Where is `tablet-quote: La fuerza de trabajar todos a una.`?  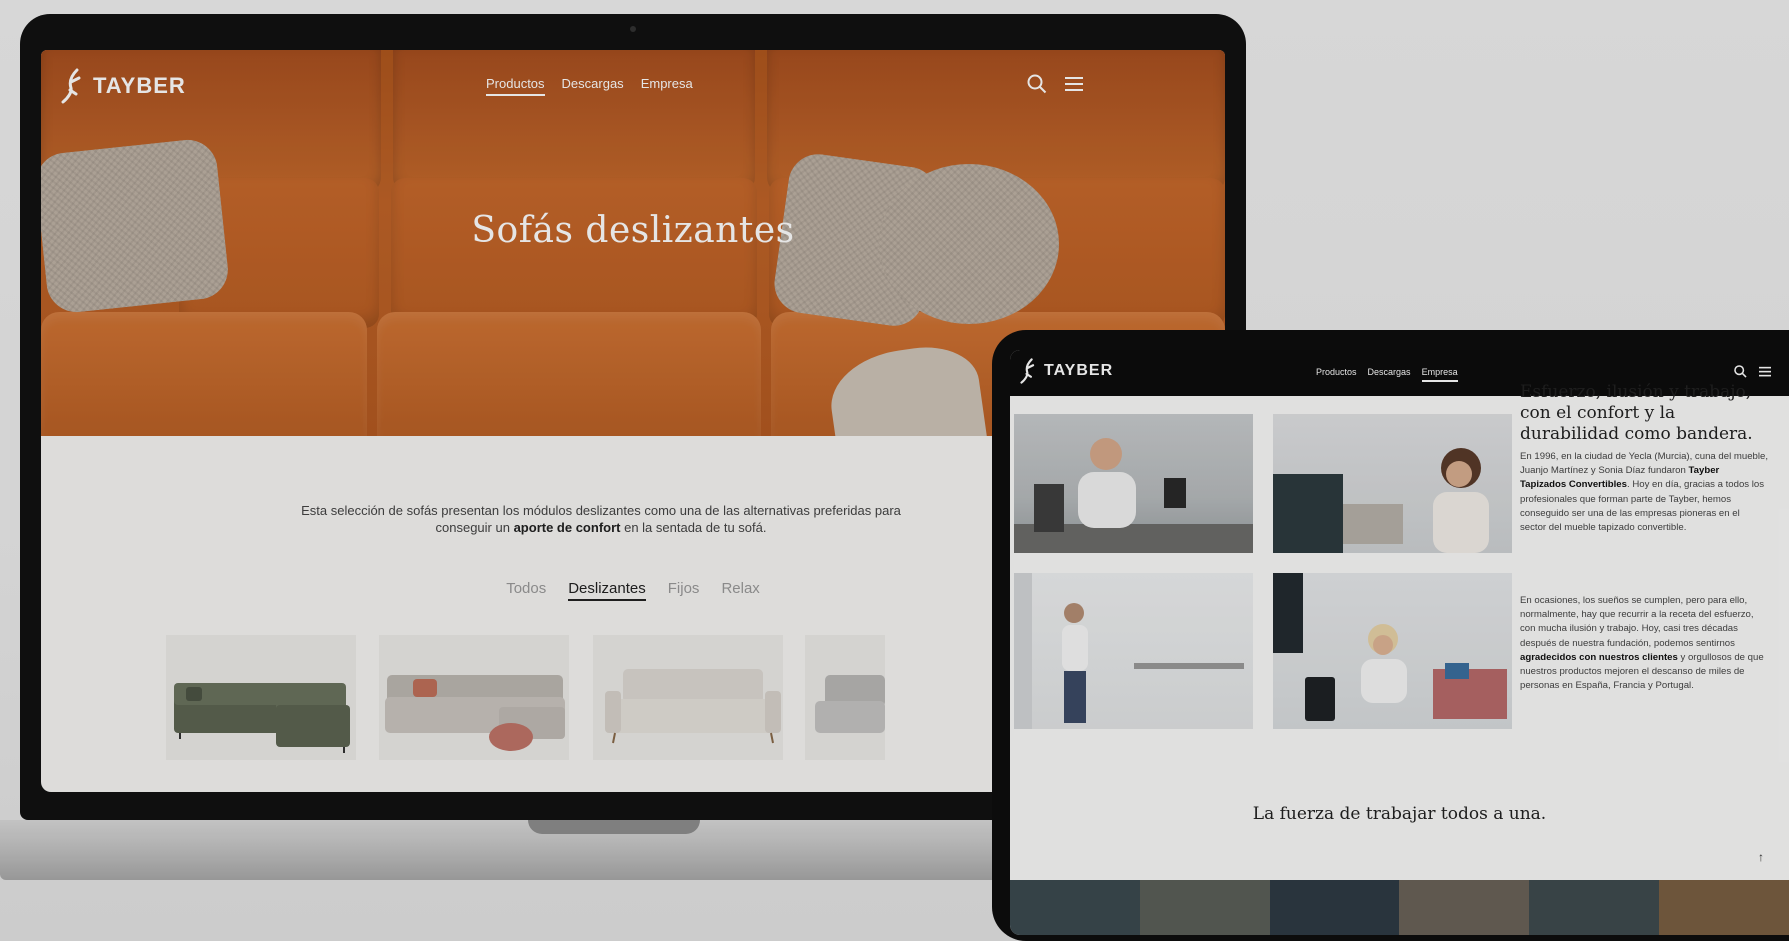
tablet-quote: La fuerza de trabajar todos a una. is located at coordinates (1399, 814).